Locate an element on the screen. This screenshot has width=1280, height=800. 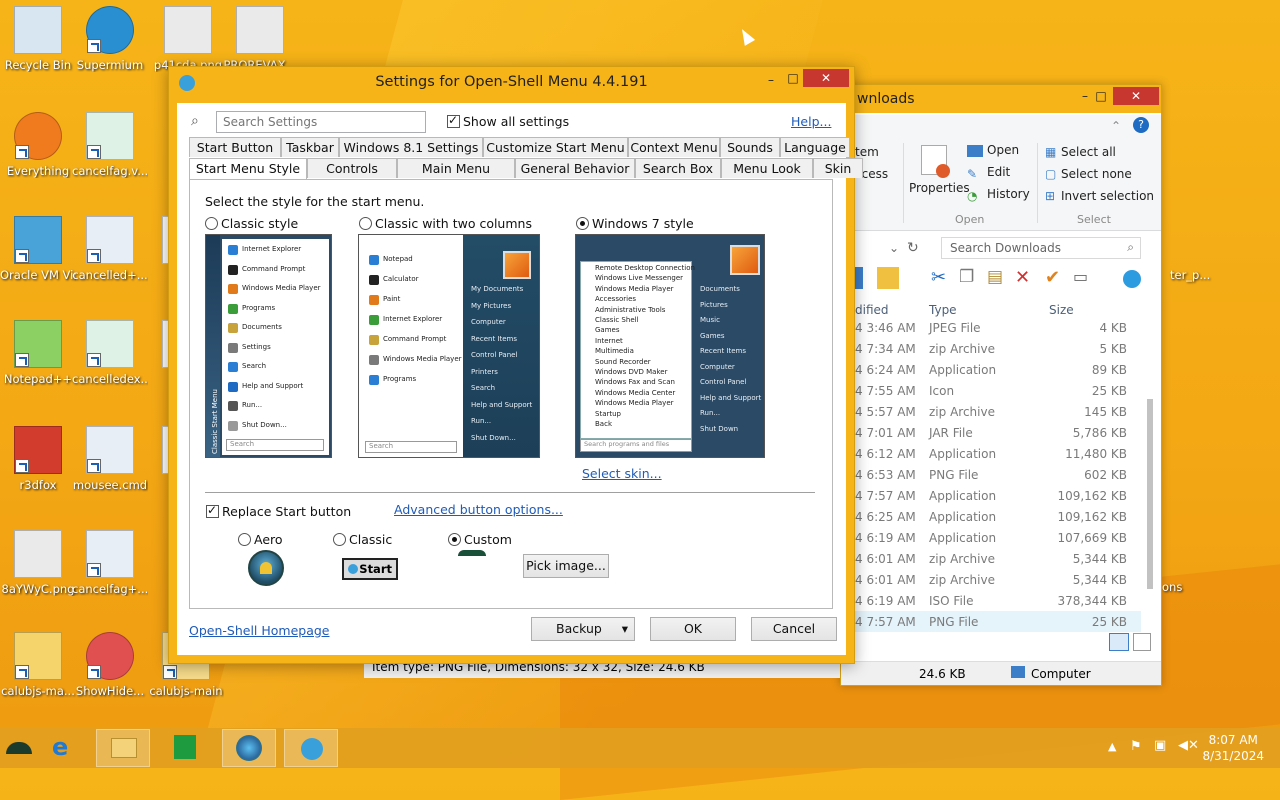
select-none-button: Select none is located at coordinates (1096, 174).